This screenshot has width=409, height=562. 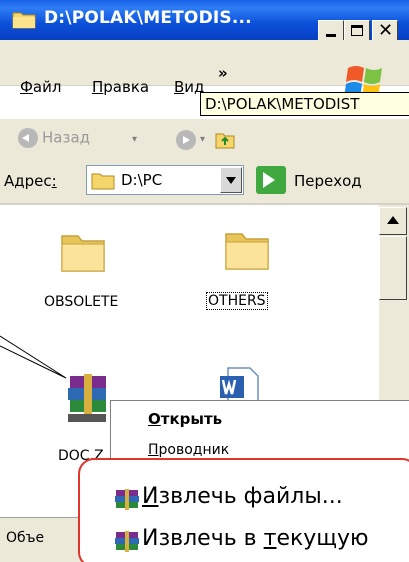 I want to click on ctx-explorer-item: Проводник, so click(x=188, y=450).